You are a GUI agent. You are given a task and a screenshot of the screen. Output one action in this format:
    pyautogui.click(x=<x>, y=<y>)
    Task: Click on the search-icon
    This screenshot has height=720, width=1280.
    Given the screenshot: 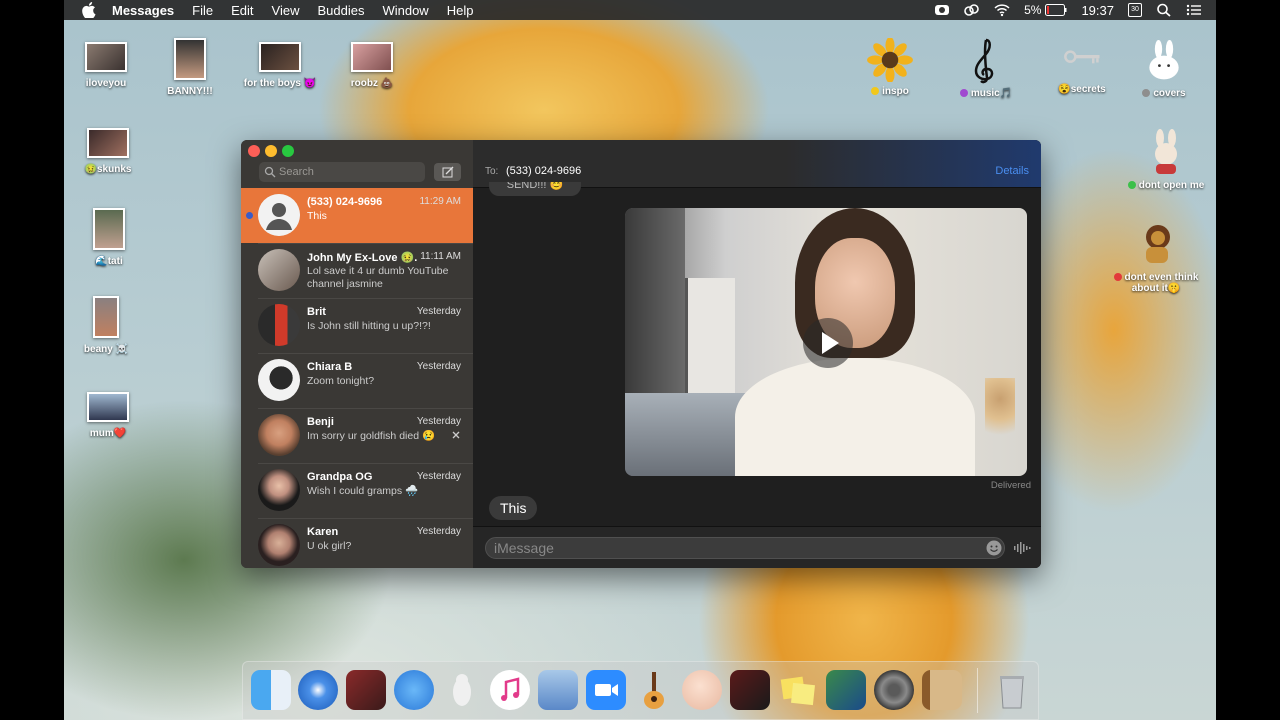 What is the action you would take?
    pyautogui.click(x=1164, y=10)
    